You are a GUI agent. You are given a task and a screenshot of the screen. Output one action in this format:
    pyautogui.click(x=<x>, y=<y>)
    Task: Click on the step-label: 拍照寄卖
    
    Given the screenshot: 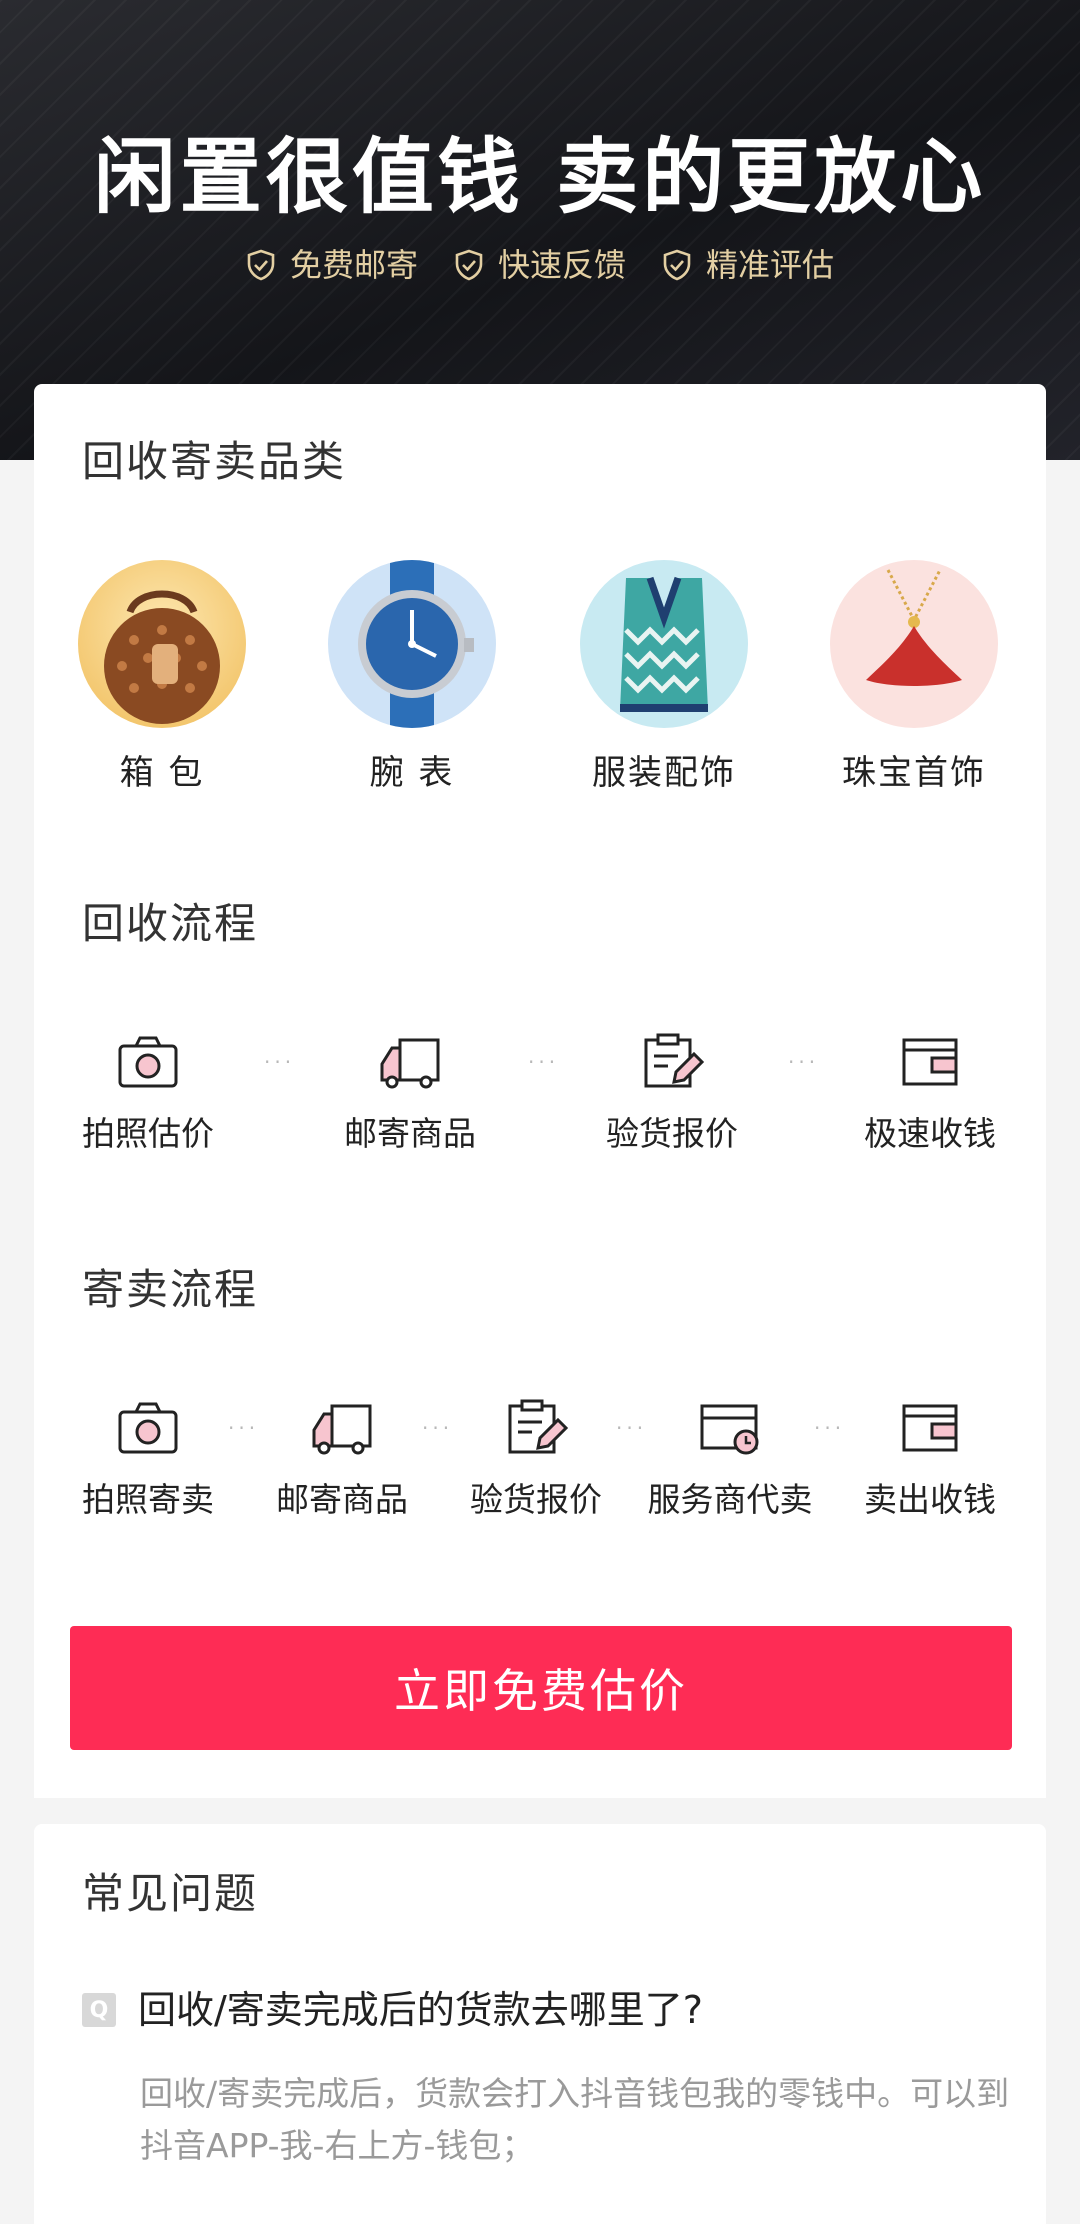 What is the action you would take?
    pyautogui.click(x=148, y=1499)
    